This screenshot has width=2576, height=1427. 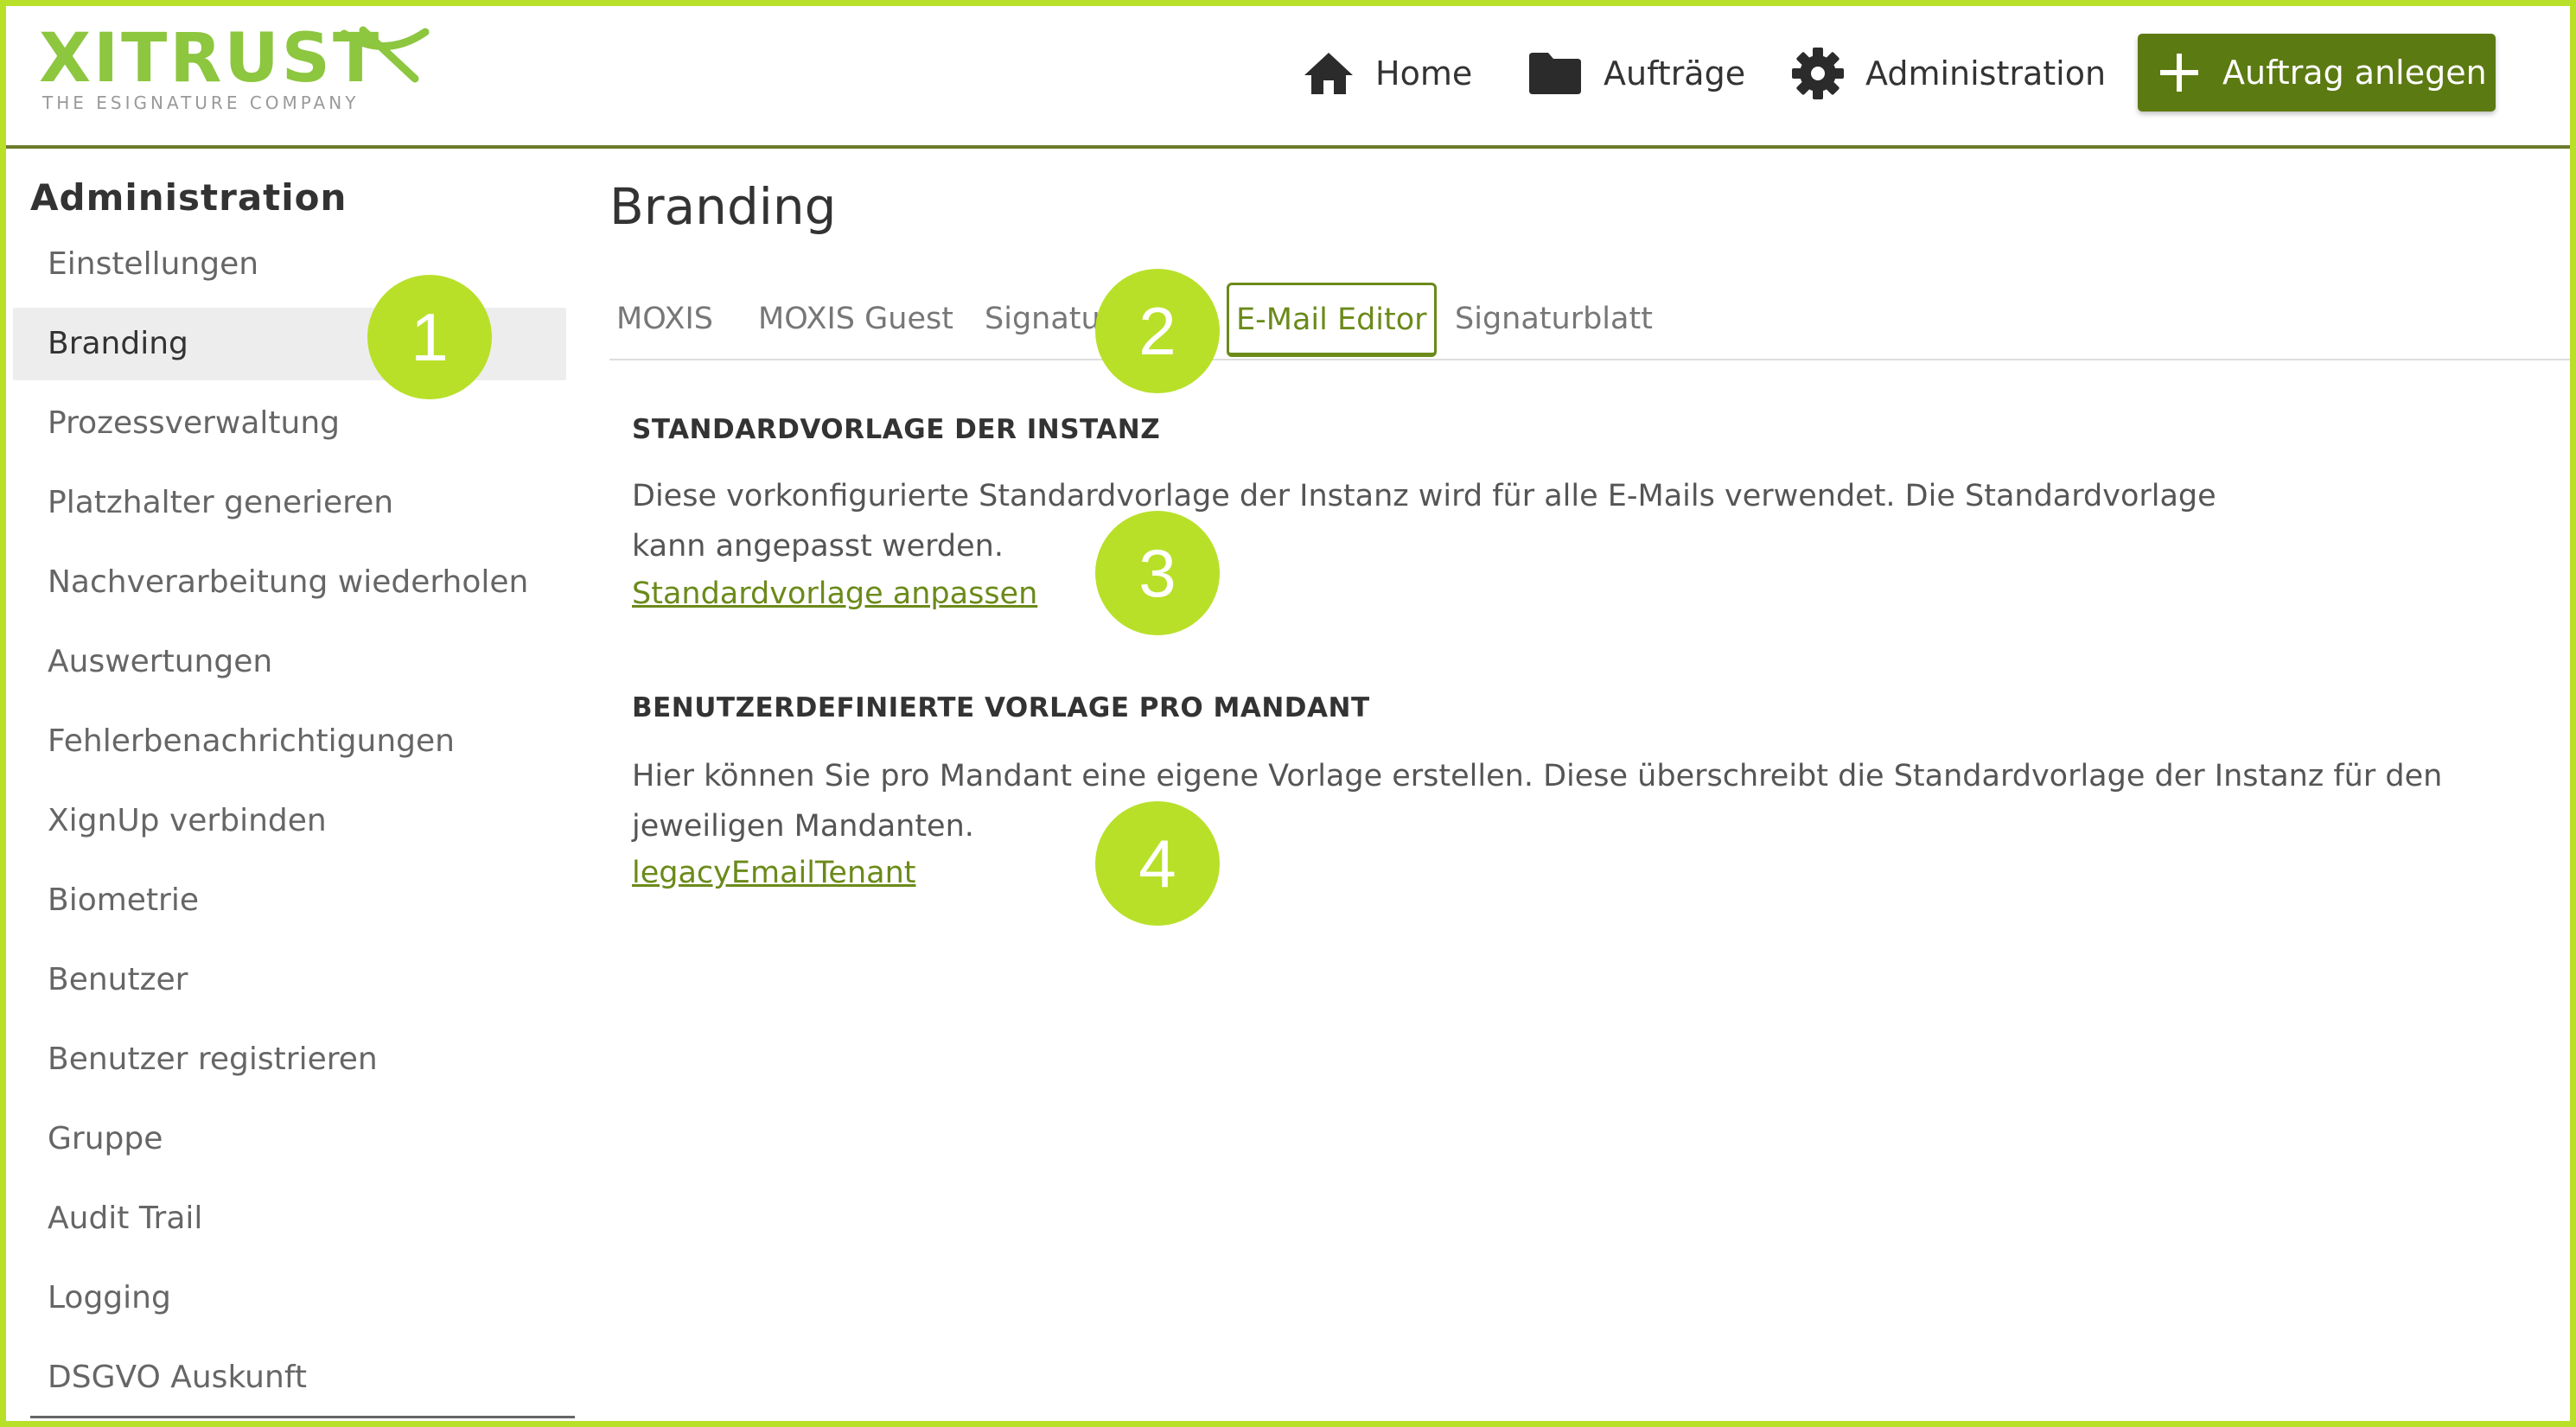 What do you see at coordinates (289, 741) in the screenshot?
I see `sidebar-item-fehlerbenachrichtigungen: Fehlerbenachrichtigungen` at bounding box center [289, 741].